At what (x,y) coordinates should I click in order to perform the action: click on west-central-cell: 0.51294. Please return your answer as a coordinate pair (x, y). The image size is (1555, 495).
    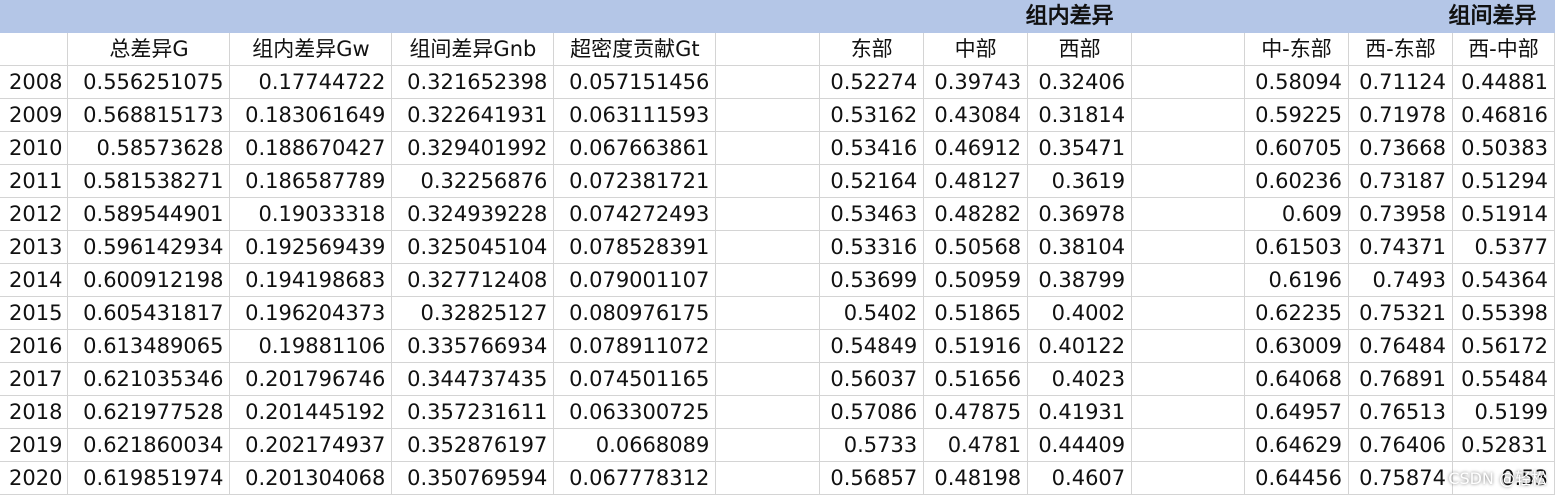
    Looking at the image, I should click on (1503, 181).